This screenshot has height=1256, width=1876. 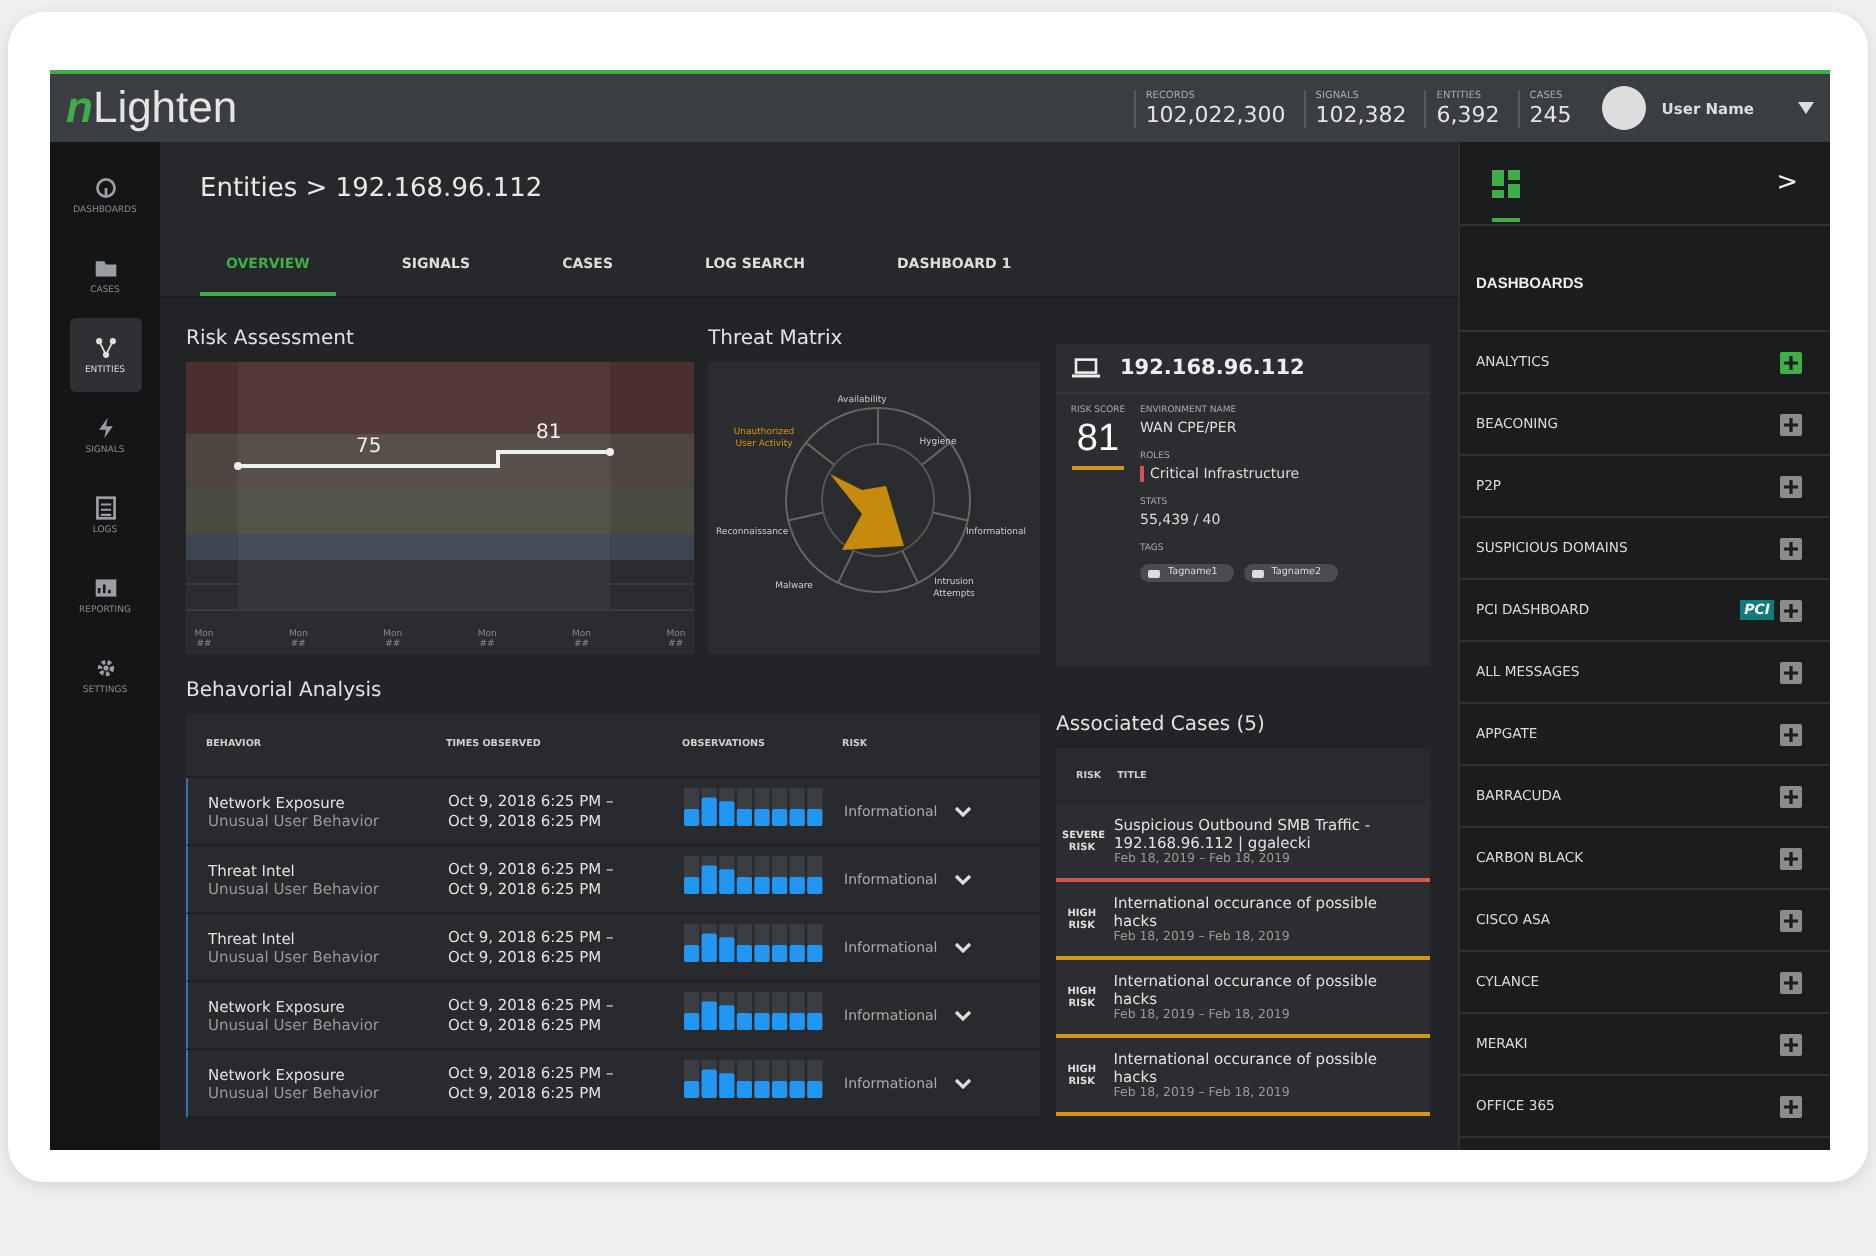 I want to click on breadcrumb: Entities > 192.168.96.112, so click(x=372, y=190).